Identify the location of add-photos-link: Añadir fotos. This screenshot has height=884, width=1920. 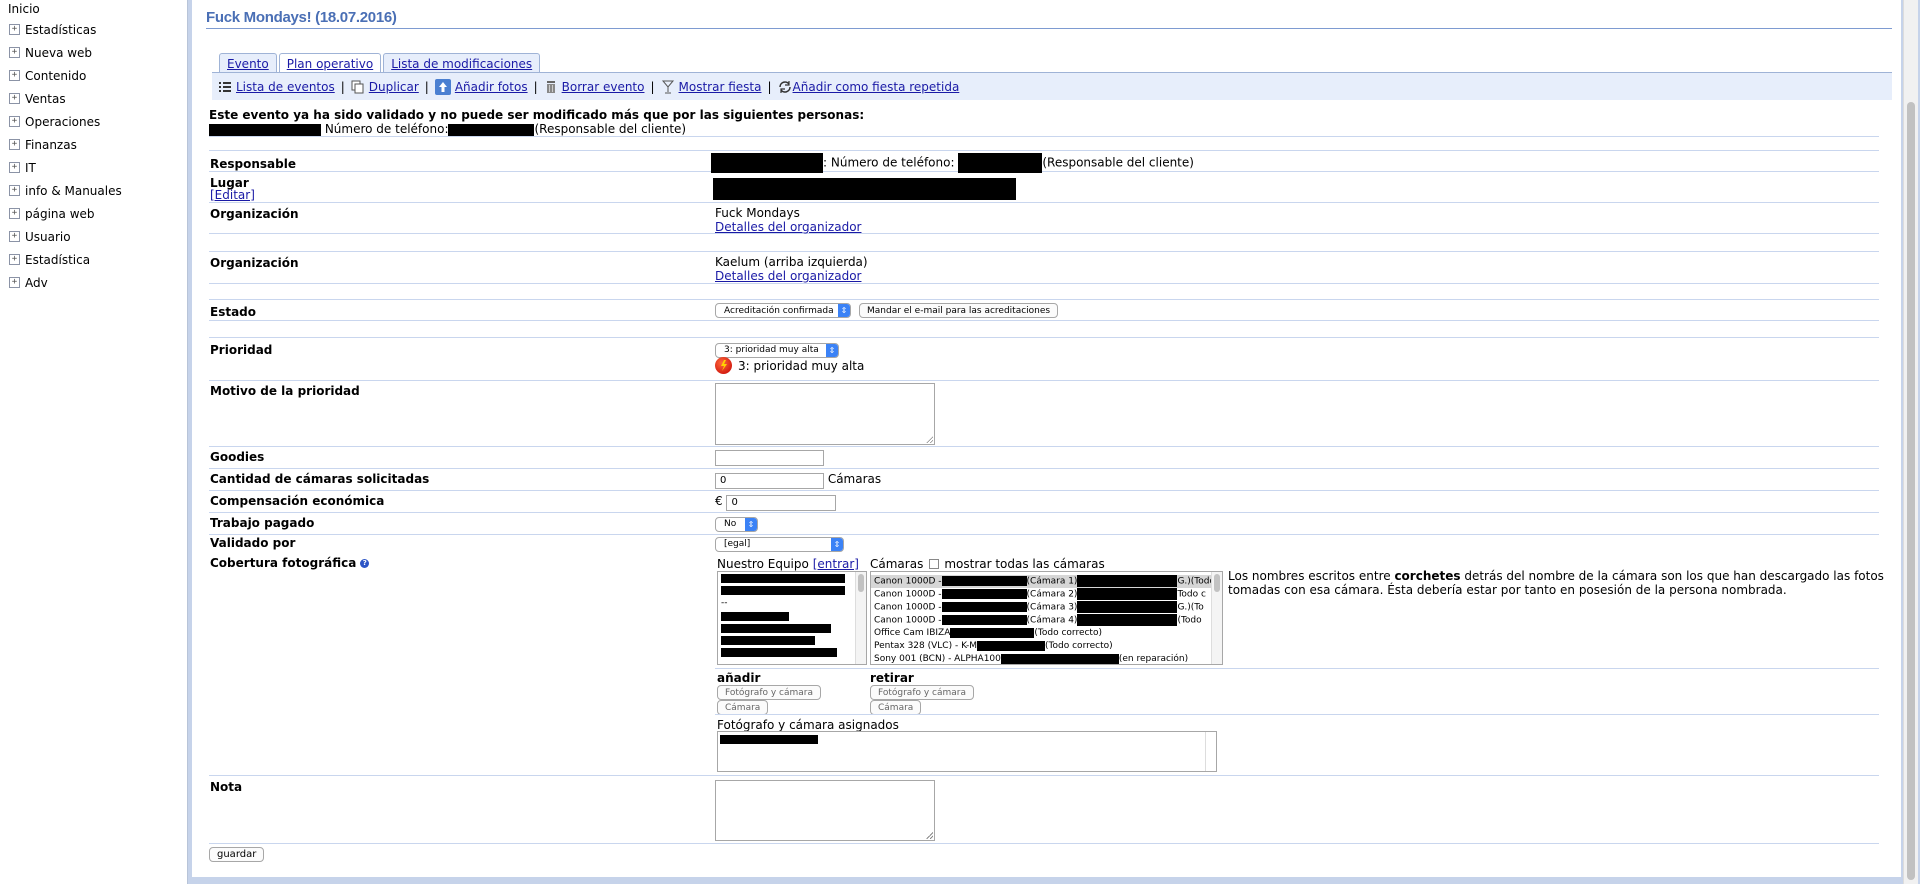
(491, 87).